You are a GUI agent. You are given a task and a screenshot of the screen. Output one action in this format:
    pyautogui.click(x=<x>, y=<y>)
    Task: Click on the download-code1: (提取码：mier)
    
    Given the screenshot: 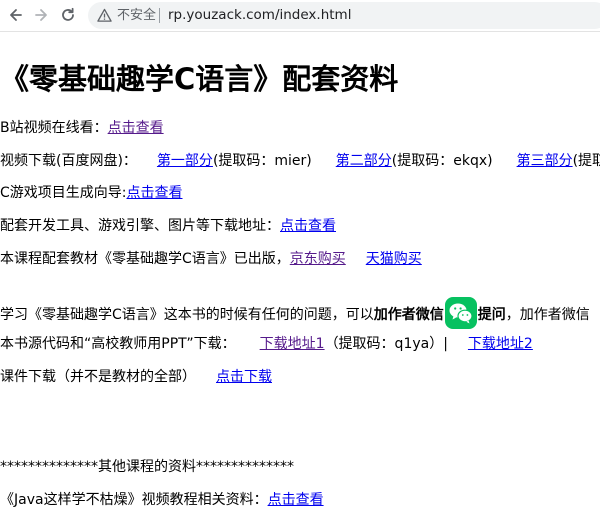 What is the action you would take?
    pyautogui.click(x=262, y=161)
    